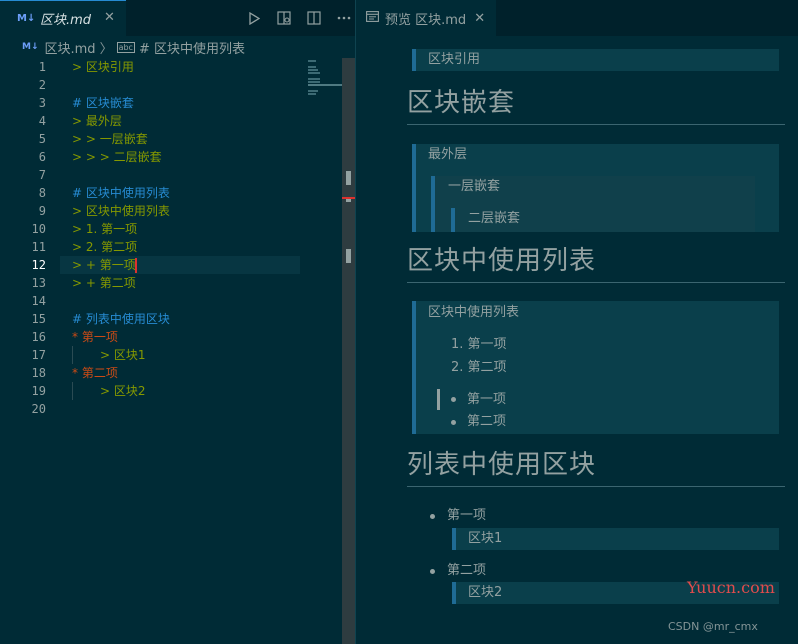 The image size is (798, 644). Describe the element at coordinates (372, 18) in the screenshot. I see `preview-icon` at that location.